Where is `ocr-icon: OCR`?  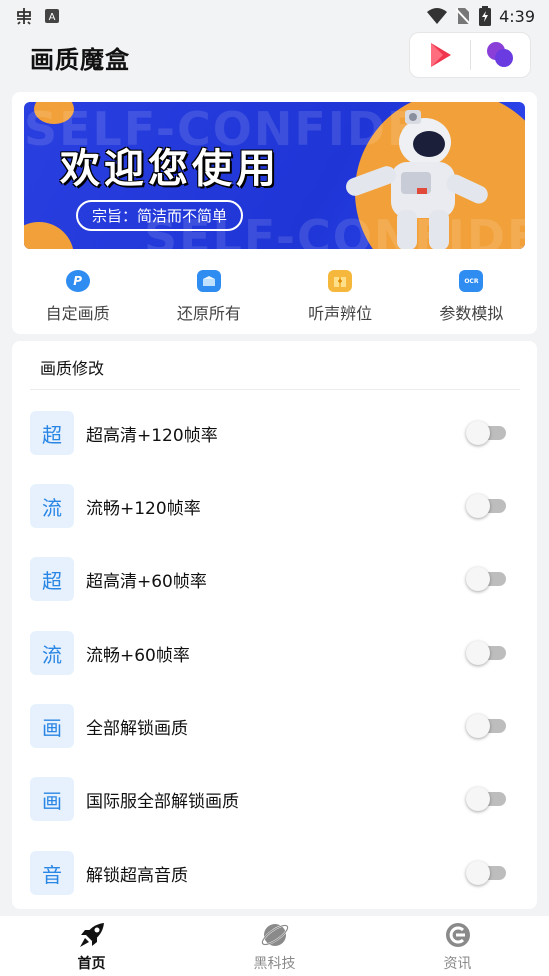
ocr-icon: OCR is located at coordinates (471, 281).